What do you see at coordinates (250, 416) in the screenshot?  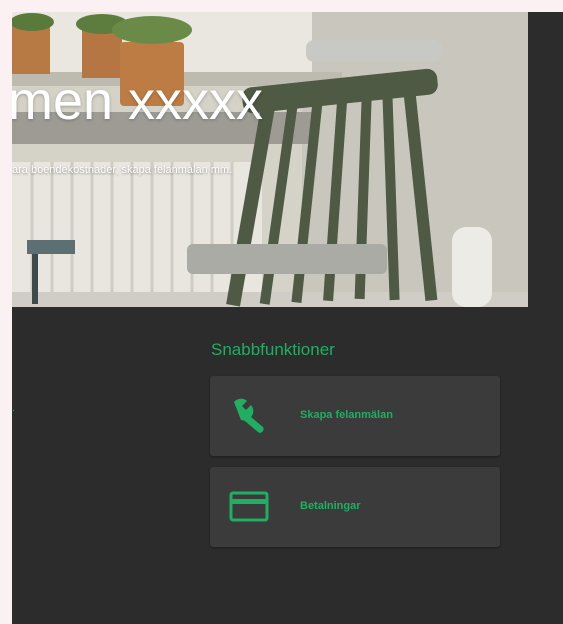 I see `wrench-icon` at bounding box center [250, 416].